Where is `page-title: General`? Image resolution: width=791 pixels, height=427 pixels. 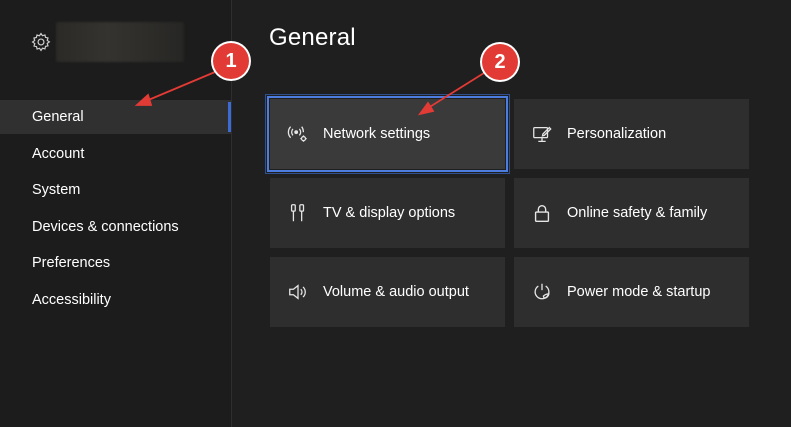
page-title: General is located at coordinates (312, 37).